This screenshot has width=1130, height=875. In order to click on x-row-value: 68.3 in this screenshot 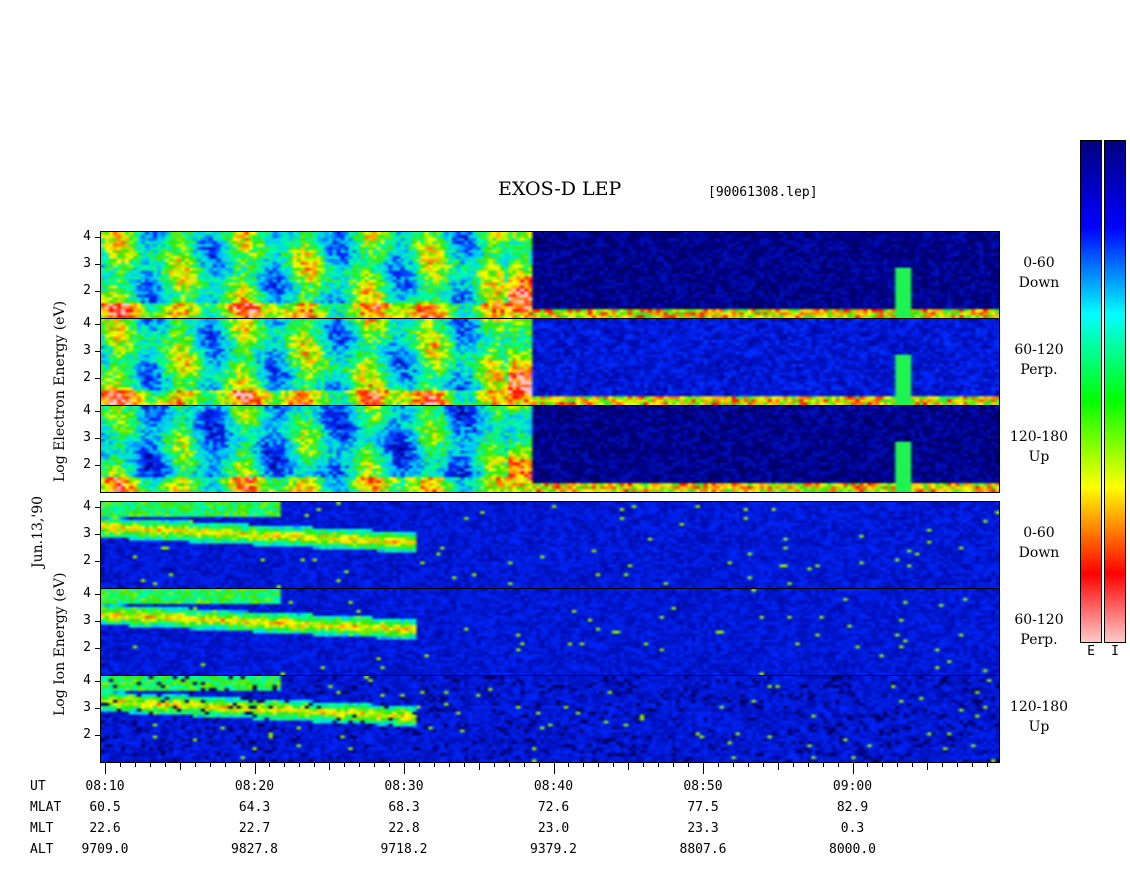, I will do `click(404, 807)`.